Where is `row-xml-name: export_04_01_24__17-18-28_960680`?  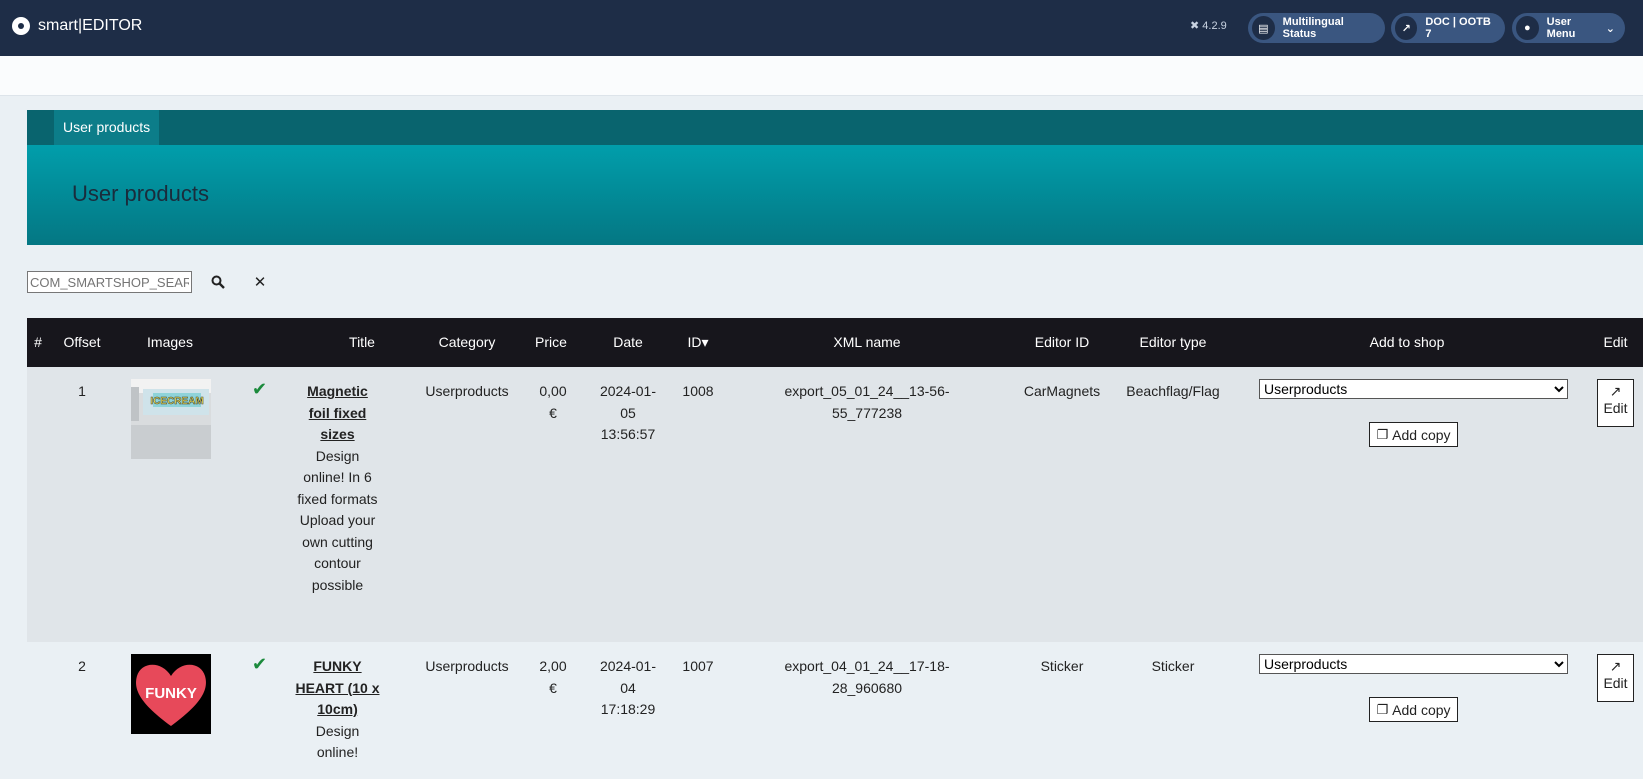 row-xml-name: export_04_01_24__17-18-28_960680 is located at coordinates (867, 677).